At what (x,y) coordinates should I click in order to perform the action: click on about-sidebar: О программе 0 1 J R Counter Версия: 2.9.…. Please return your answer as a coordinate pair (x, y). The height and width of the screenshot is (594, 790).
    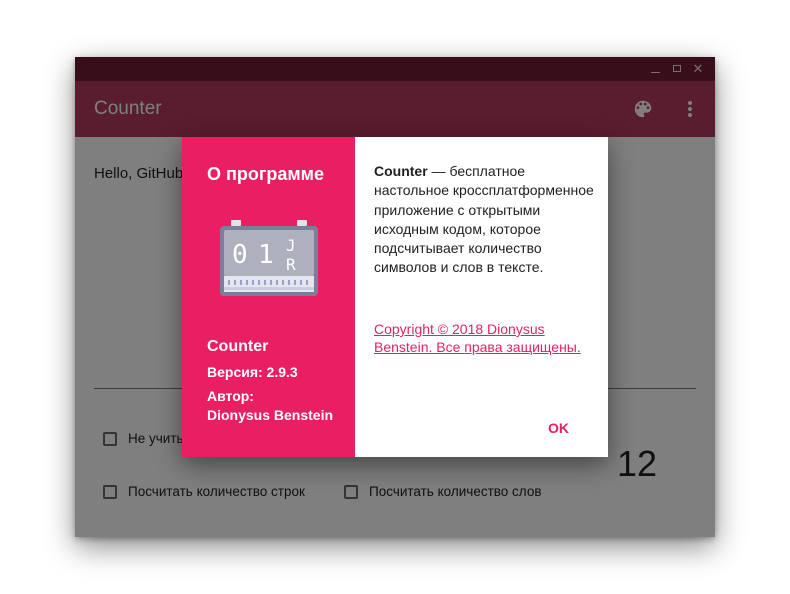
    Looking at the image, I should click on (268, 297).